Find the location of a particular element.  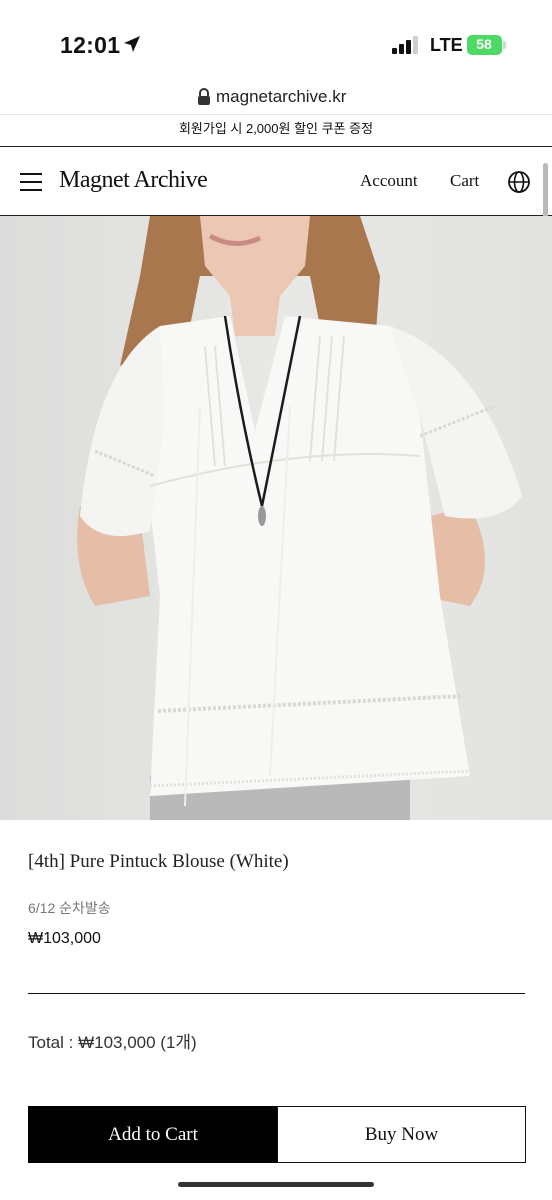

divider is located at coordinates (276, 993).